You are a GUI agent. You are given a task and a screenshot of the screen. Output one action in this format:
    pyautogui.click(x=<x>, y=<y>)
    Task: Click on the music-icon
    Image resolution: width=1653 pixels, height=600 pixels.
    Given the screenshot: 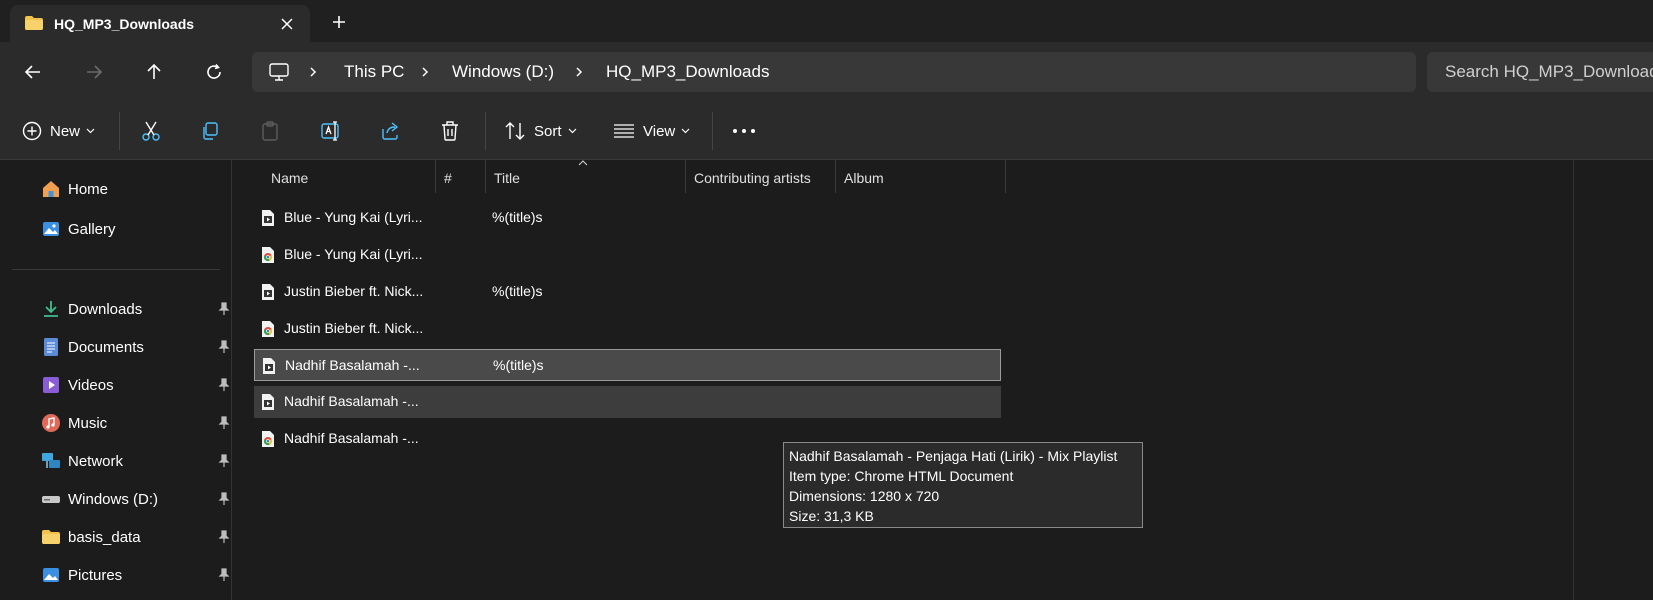 What is the action you would take?
    pyautogui.click(x=51, y=423)
    